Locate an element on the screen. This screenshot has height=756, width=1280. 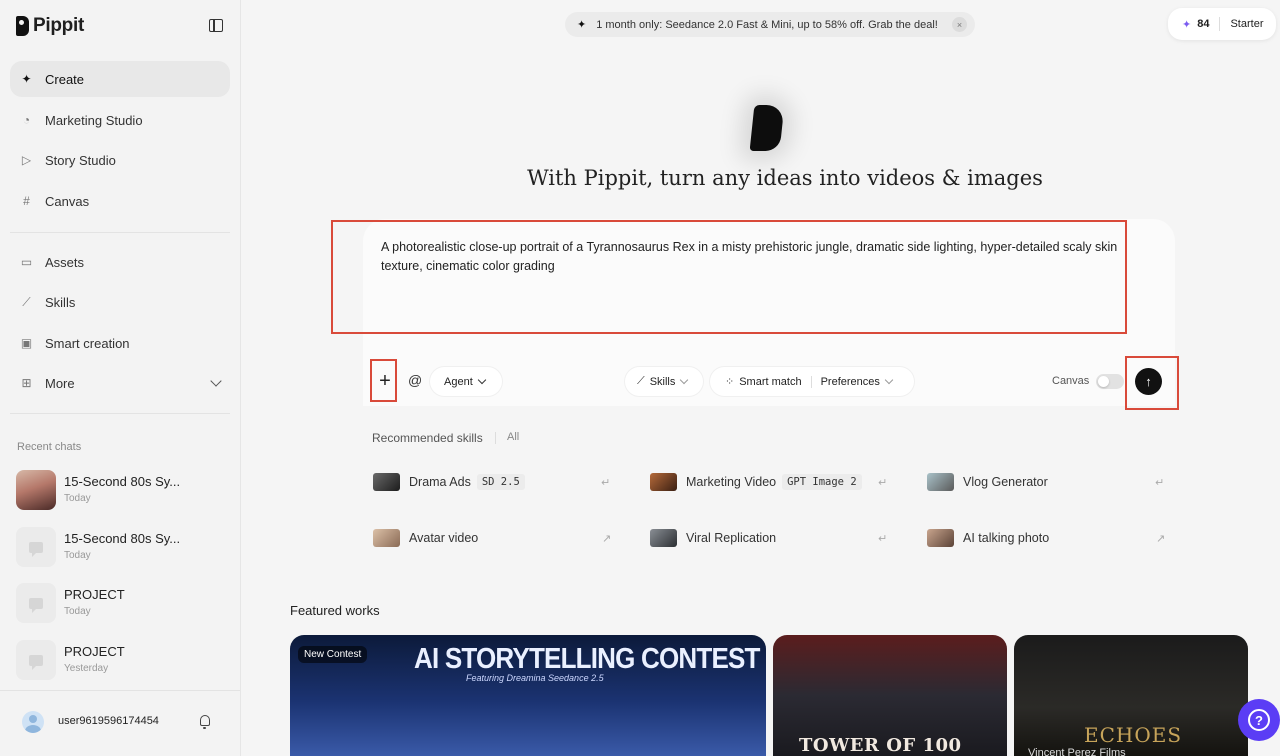
skill-avatar-video: Avatar video is located at coordinates (503, 538).